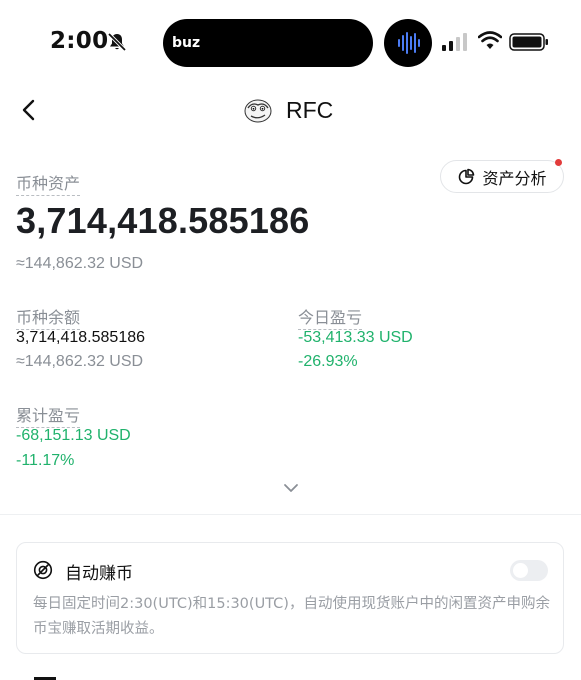  I want to click on back-icon, so click(29, 110).